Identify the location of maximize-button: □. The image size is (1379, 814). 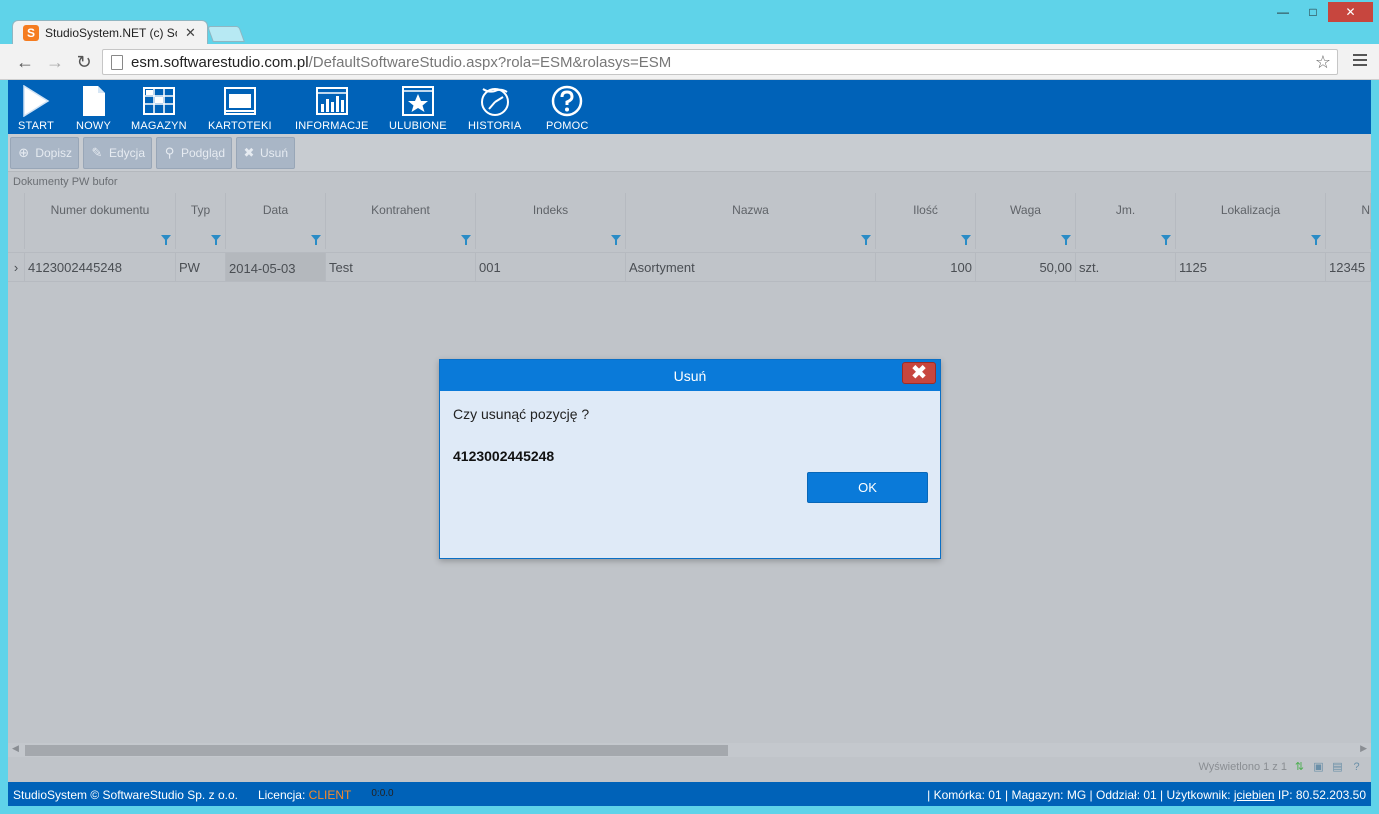
(1313, 12).